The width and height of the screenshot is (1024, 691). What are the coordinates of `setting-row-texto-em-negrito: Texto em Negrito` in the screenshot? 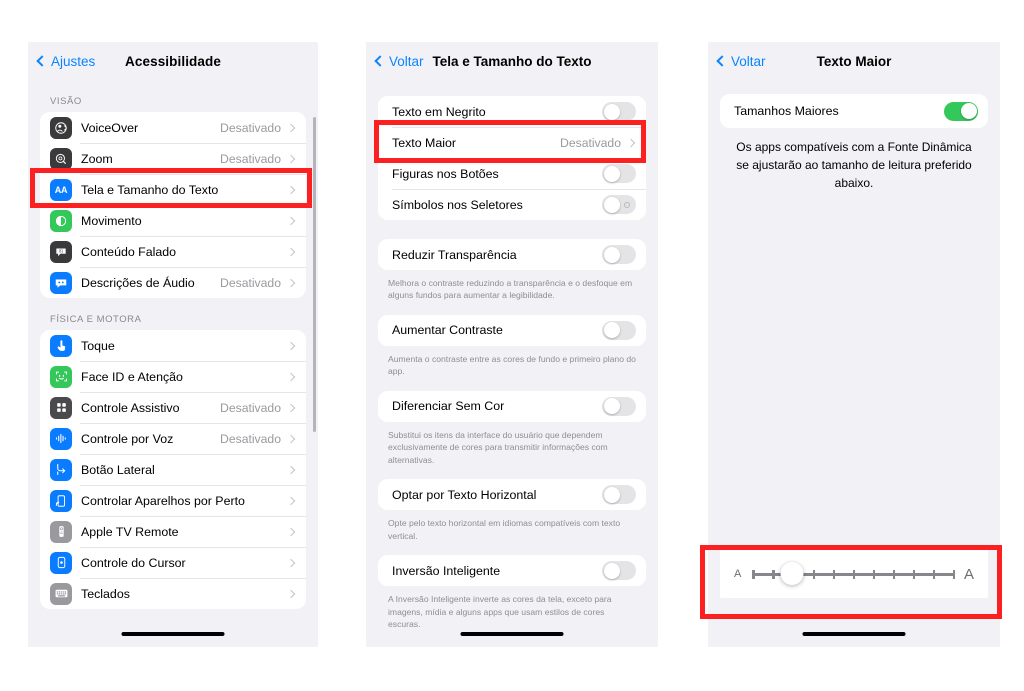 It's located at (512, 111).